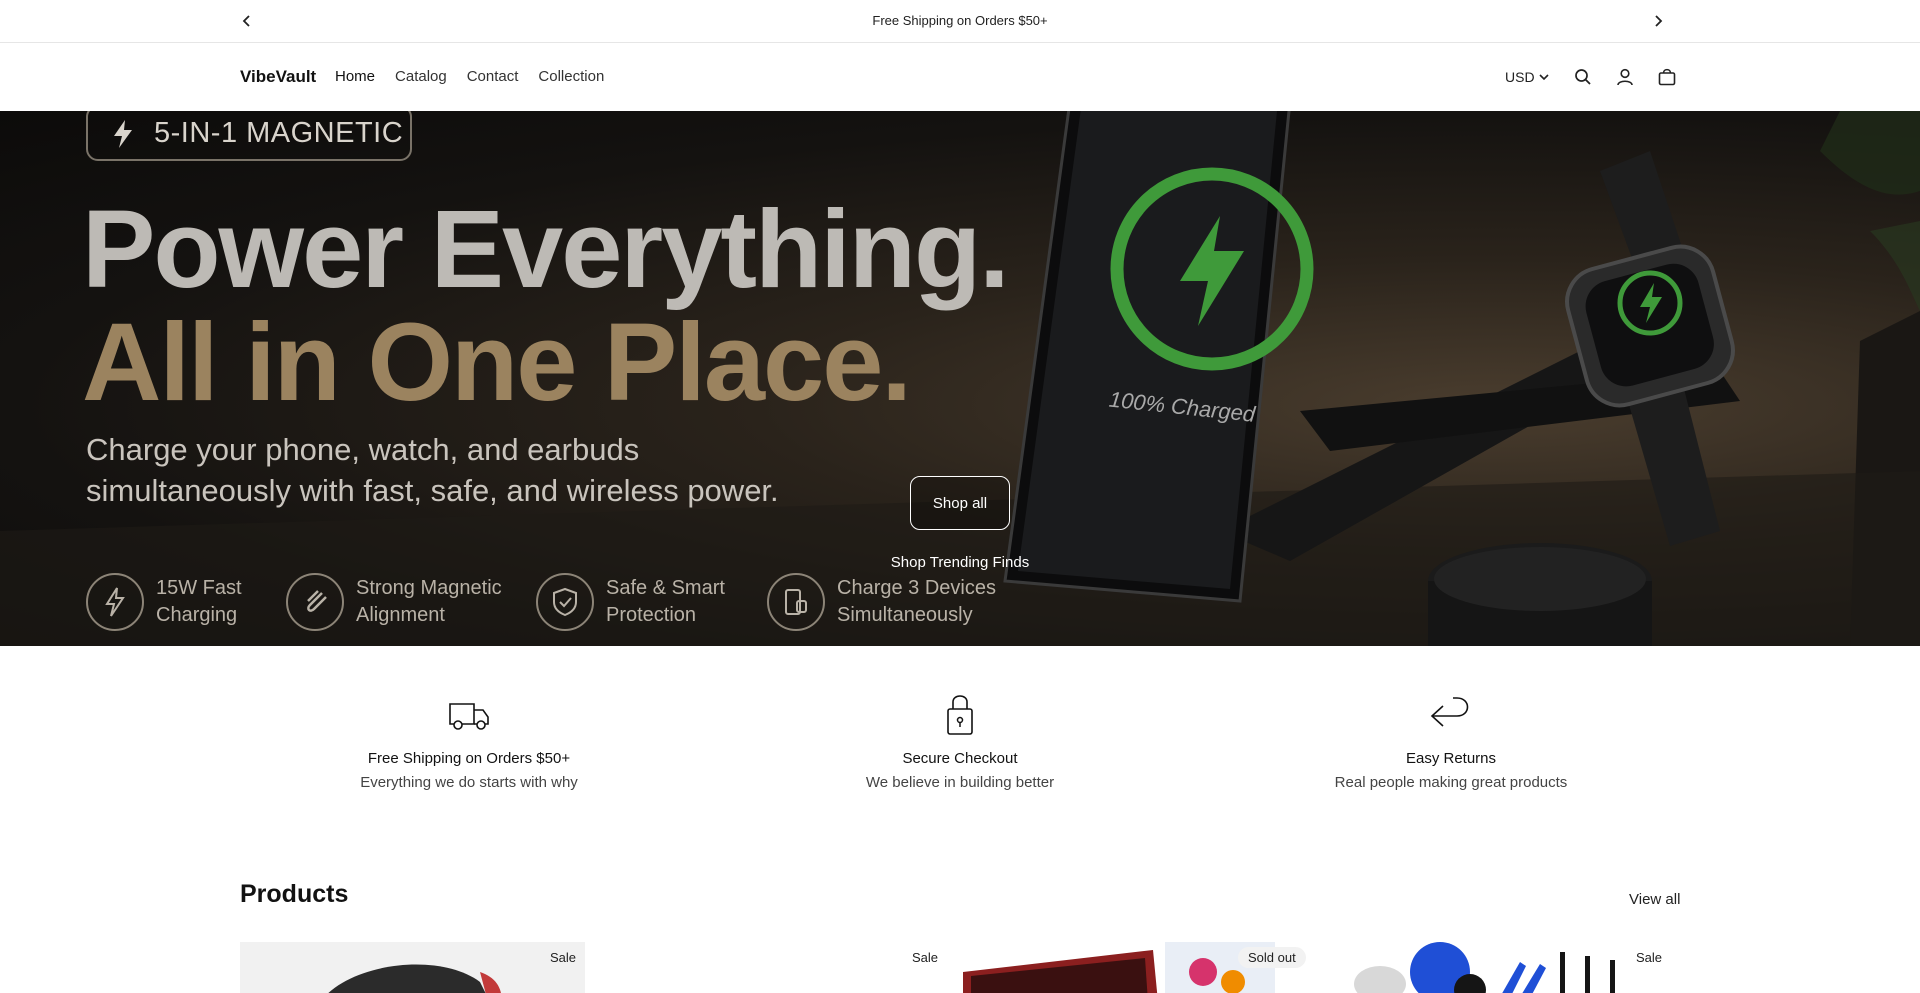 This screenshot has width=1920, height=993. I want to click on announcement-next-button, so click(1658, 21).